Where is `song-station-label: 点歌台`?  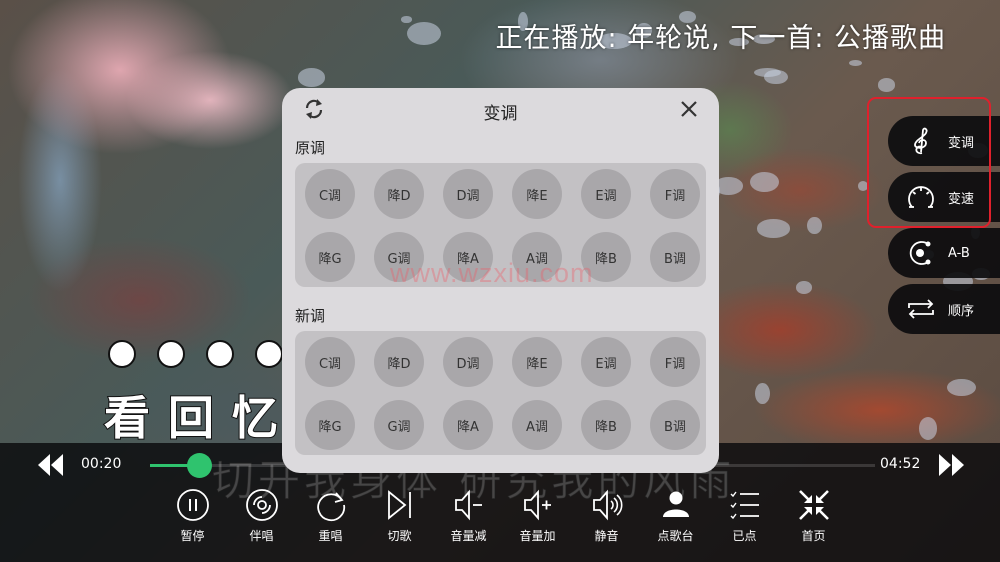 song-station-label: 点歌台 is located at coordinates (675, 536).